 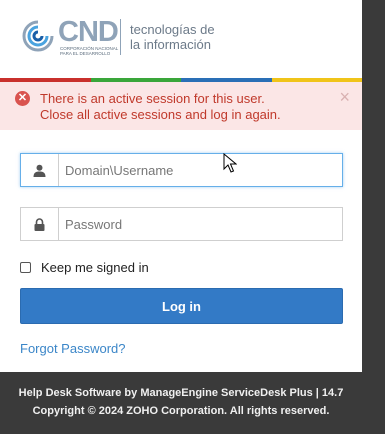 I want to click on keep-signed-in-checkbox, so click(x=25, y=267).